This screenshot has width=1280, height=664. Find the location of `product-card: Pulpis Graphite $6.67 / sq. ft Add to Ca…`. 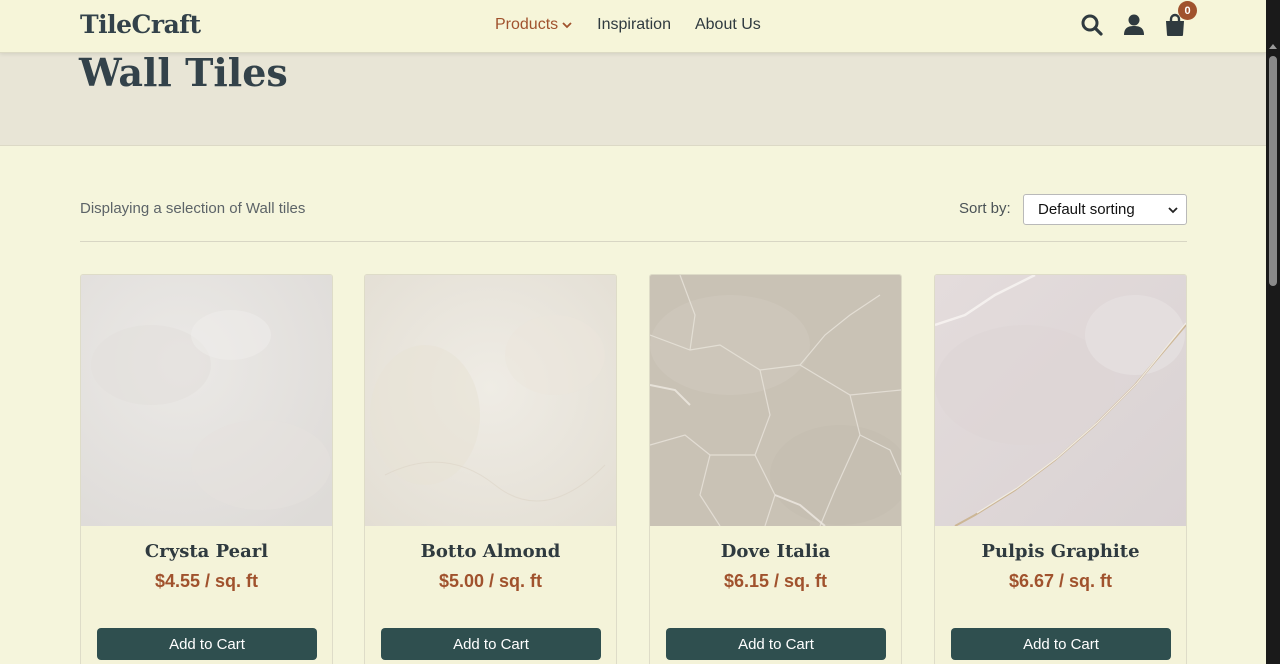

product-card: Pulpis Graphite $6.67 / sq. ft Add to Ca… is located at coordinates (1060, 469).